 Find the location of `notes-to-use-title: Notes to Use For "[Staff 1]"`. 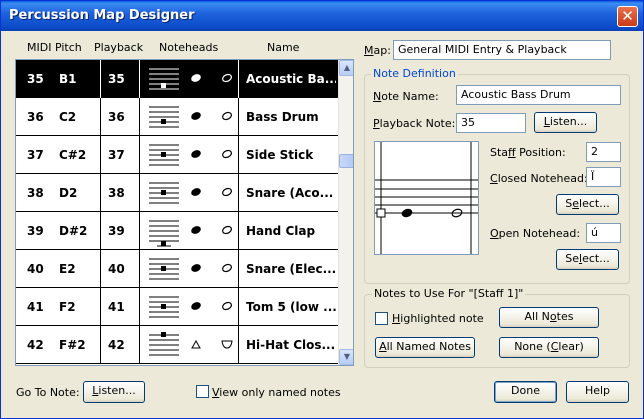

notes-to-use-title: Notes to Use For "[Staff 1]" is located at coordinates (449, 293).